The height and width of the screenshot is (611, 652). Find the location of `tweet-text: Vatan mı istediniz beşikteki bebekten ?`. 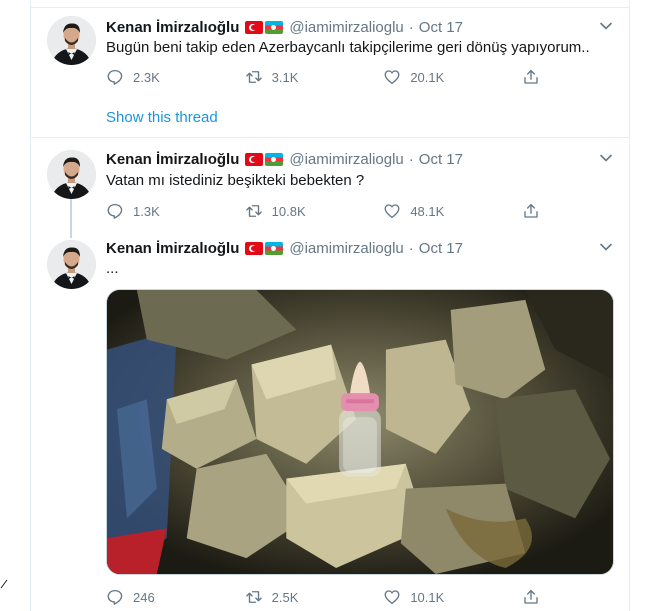

tweet-text: Vatan mı istediniz beşikteki bebekten ? is located at coordinates (235, 180).